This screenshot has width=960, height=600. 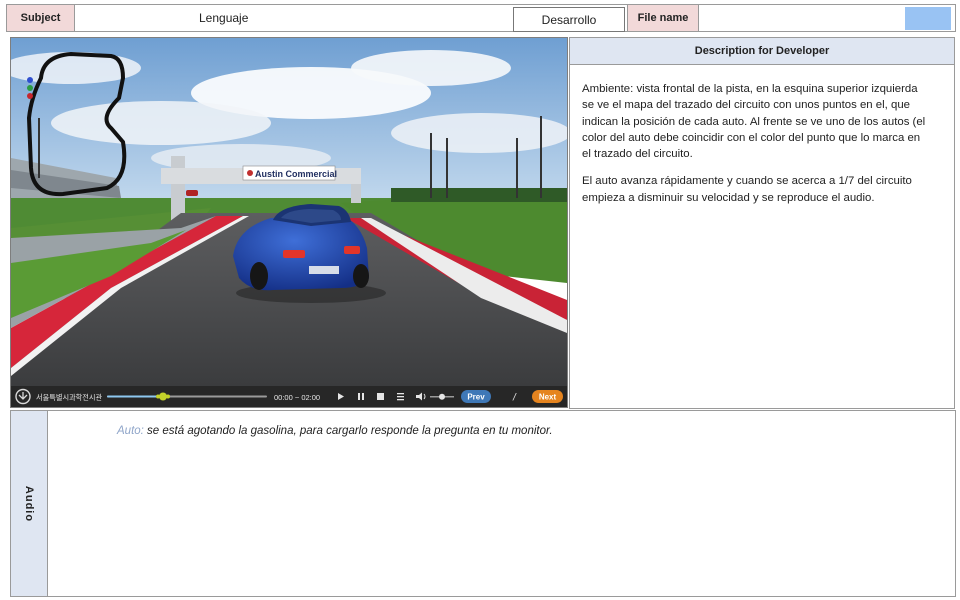 I want to click on prev-label: Prev, so click(x=476, y=397).